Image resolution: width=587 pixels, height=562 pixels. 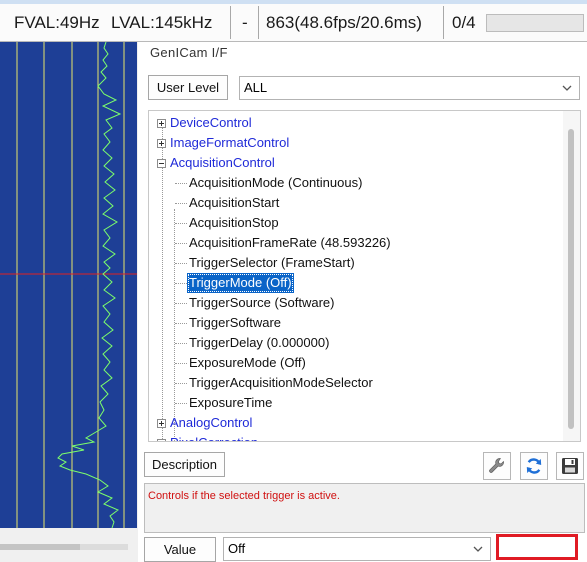 I want to click on settings-button, so click(x=497, y=466).